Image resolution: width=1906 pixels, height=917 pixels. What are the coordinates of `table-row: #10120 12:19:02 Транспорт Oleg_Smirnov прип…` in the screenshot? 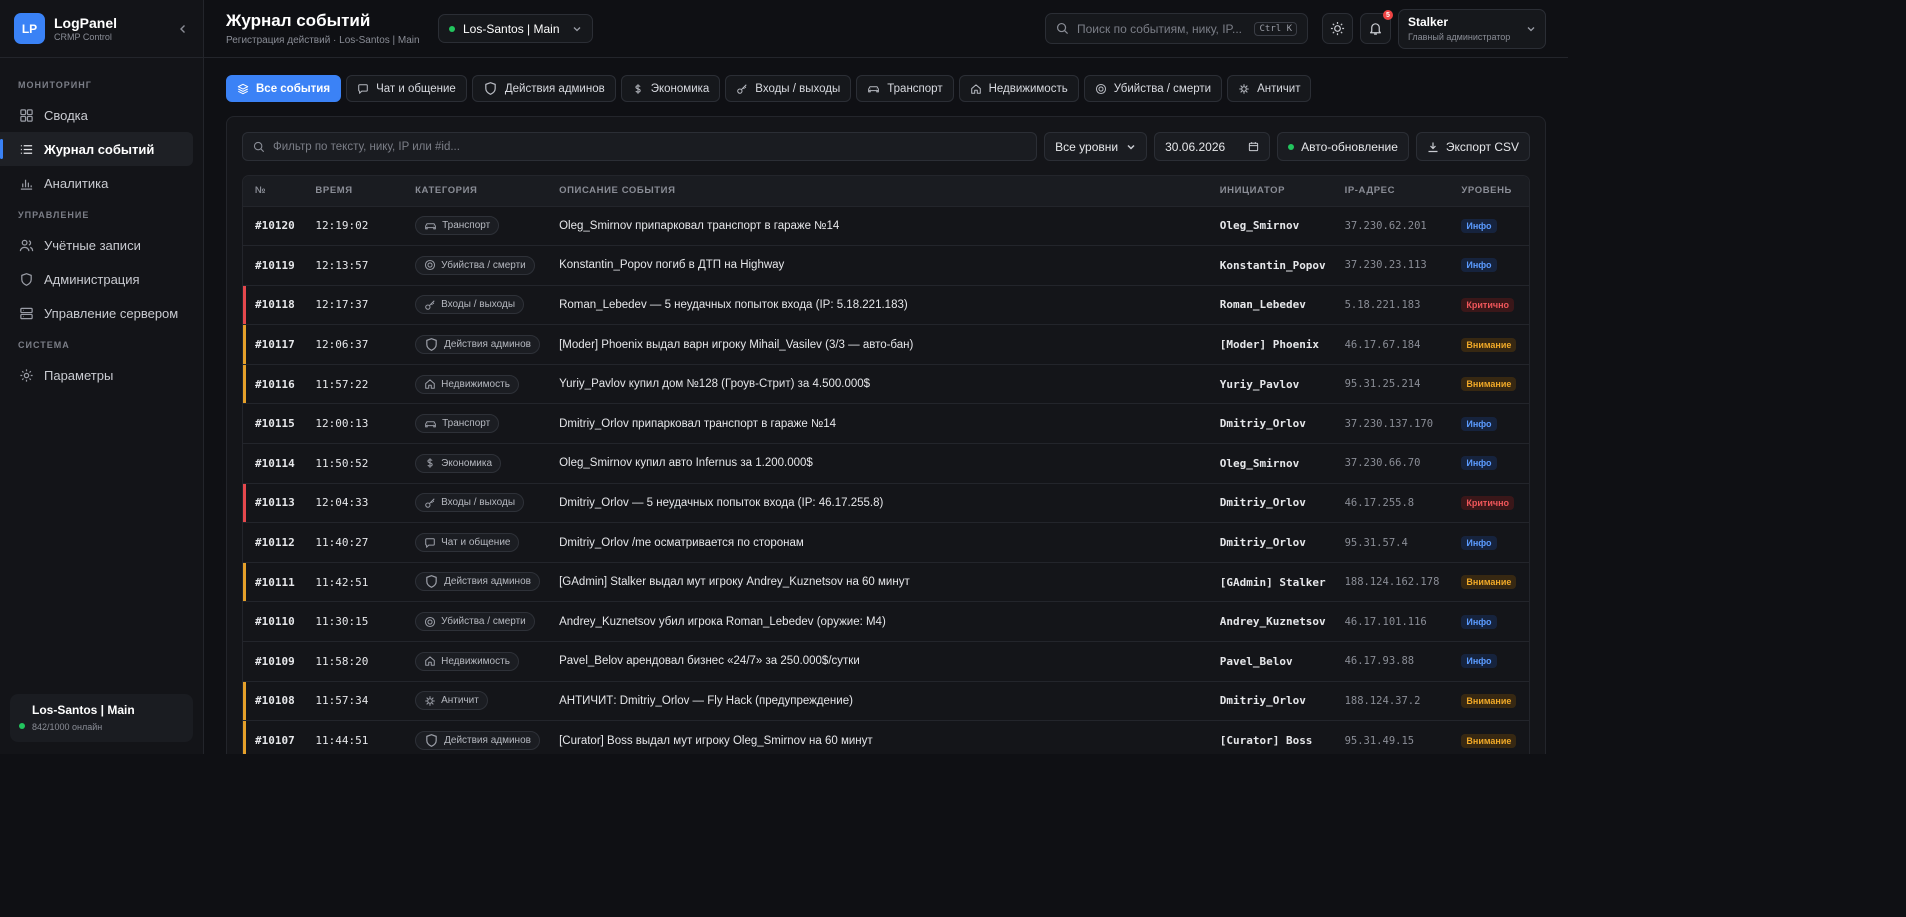 It's located at (886, 226).